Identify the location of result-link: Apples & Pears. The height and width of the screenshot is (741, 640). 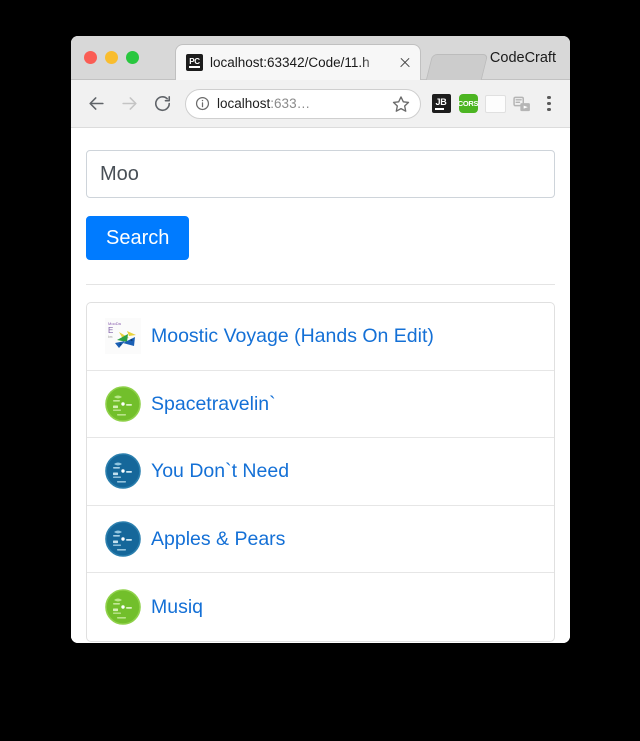
(218, 539).